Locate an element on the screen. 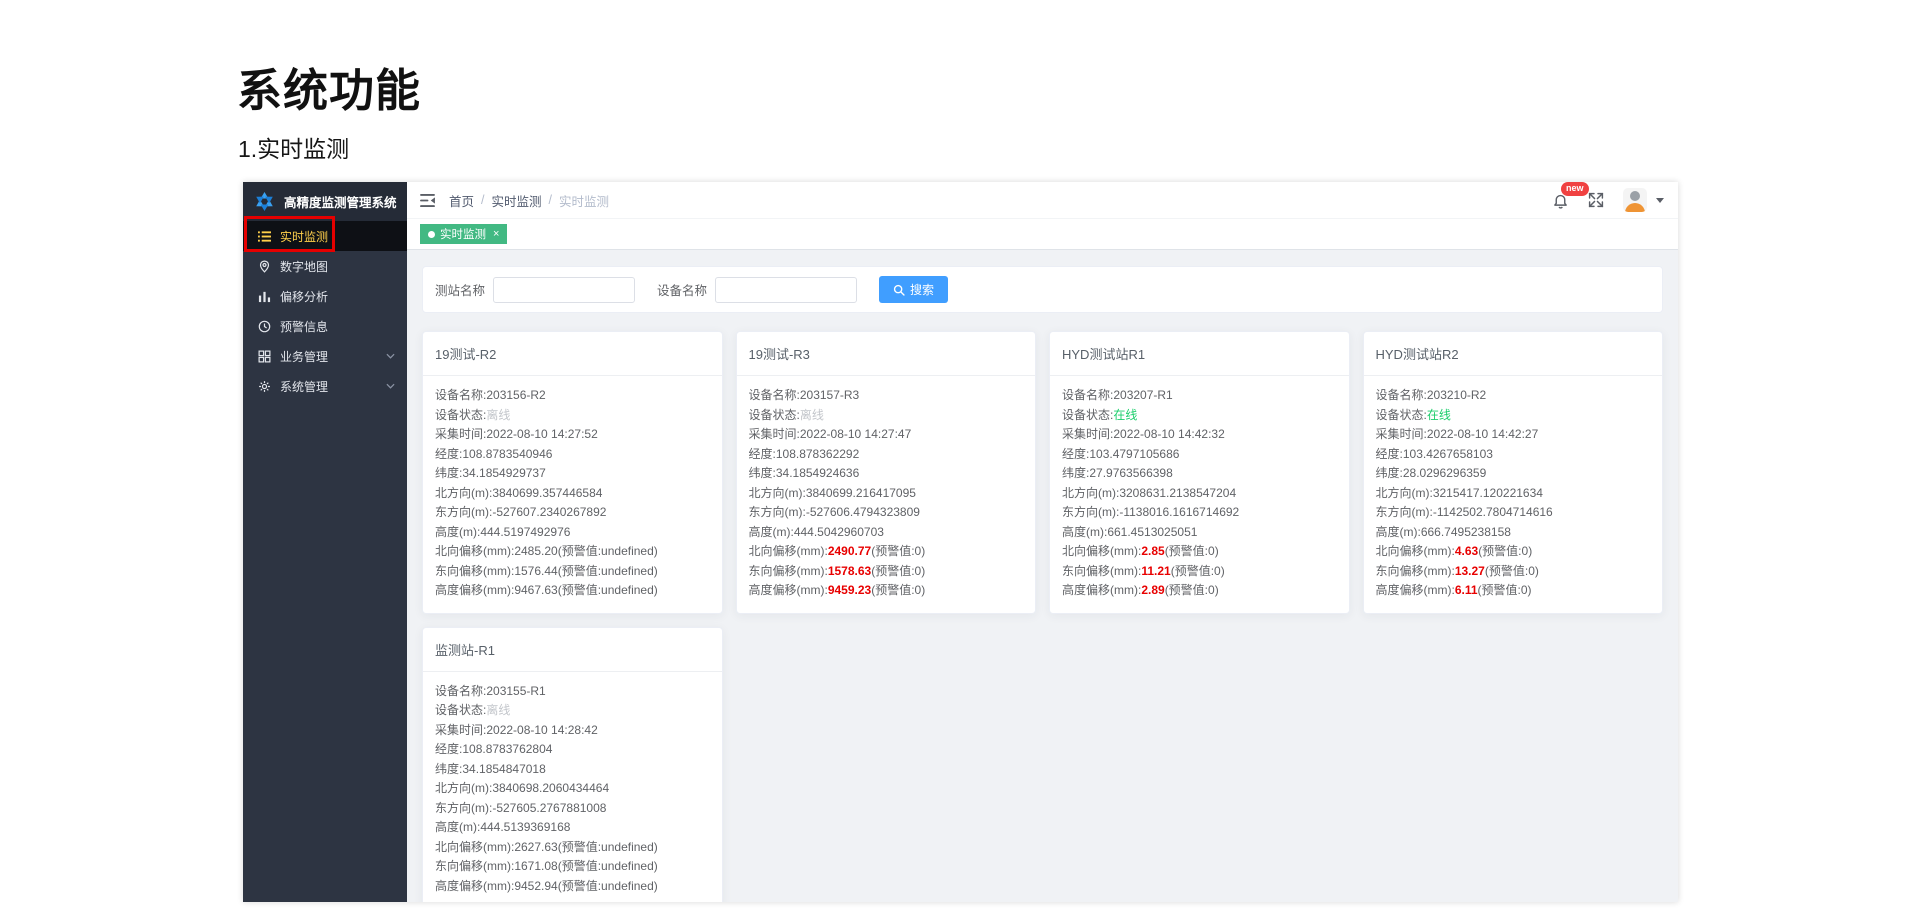 The height and width of the screenshot is (917, 1920). breadcrumb-item: 实时监测 is located at coordinates (517, 200).